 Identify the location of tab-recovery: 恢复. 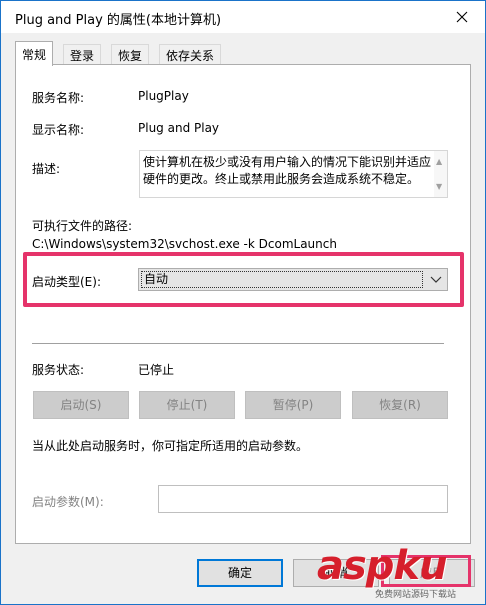
(130, 54).